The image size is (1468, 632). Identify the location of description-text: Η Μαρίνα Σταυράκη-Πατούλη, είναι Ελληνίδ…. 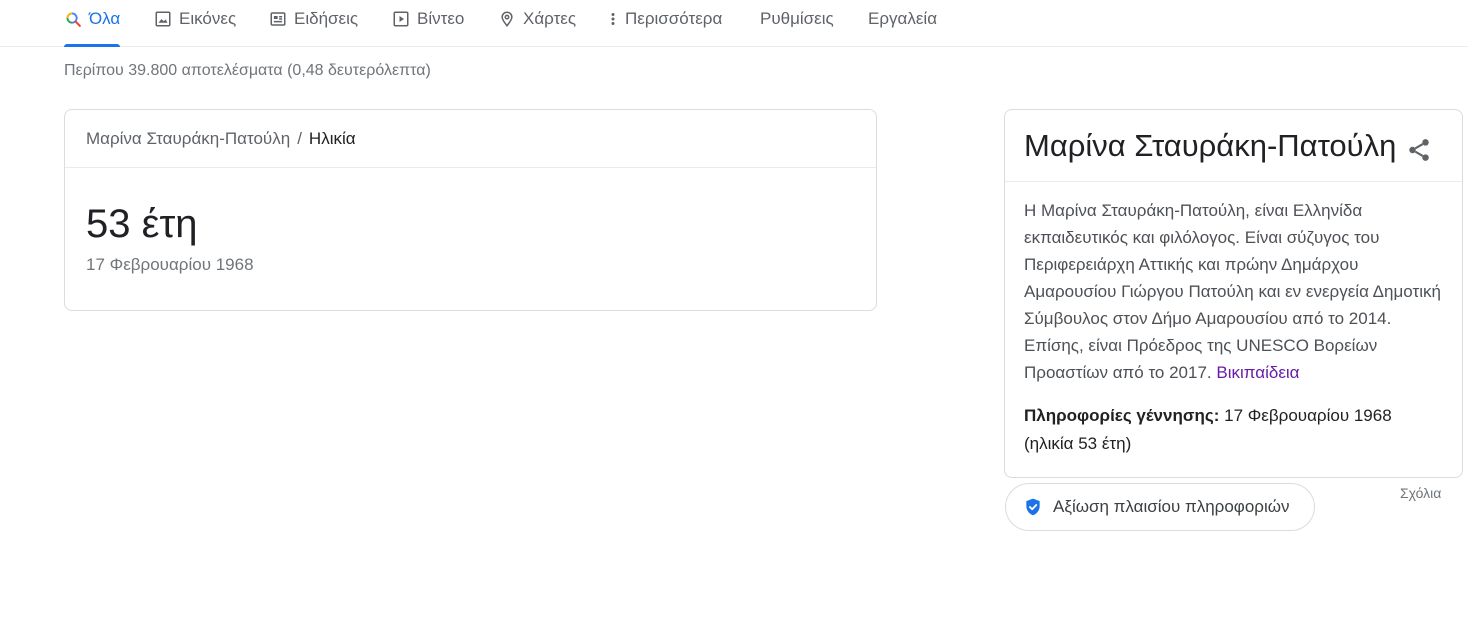
(1232, 291).